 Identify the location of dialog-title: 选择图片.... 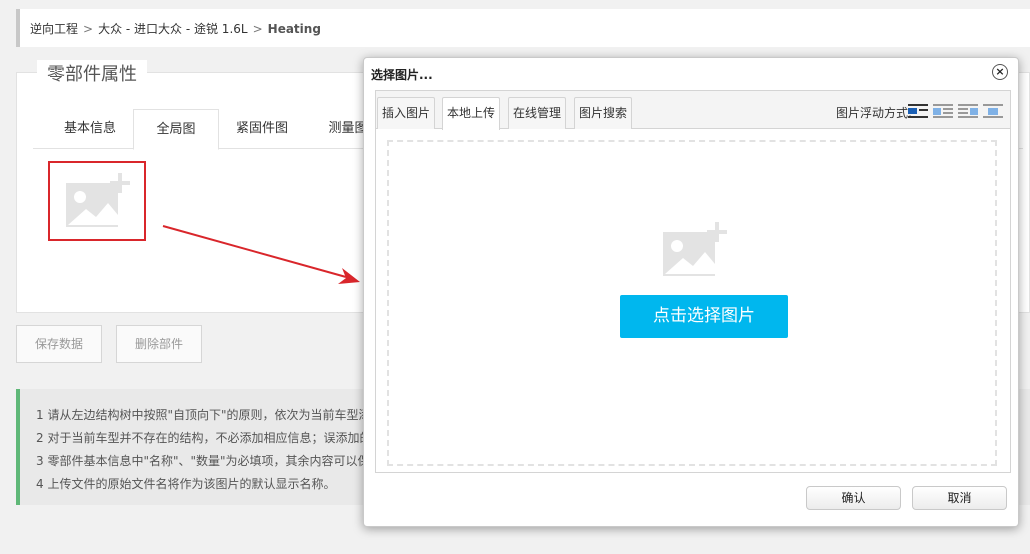
(402, 75).